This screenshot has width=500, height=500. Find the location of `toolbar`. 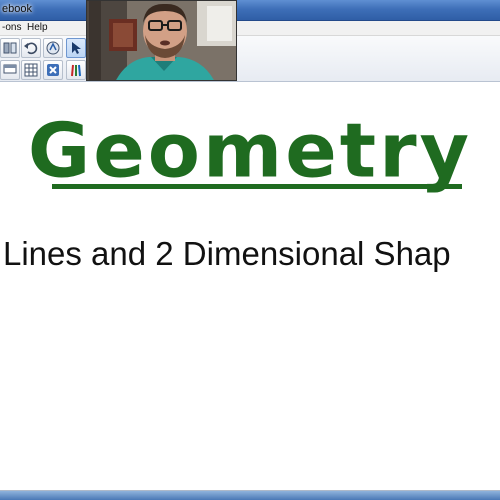

toolbar is located at coordinates (250, 59).